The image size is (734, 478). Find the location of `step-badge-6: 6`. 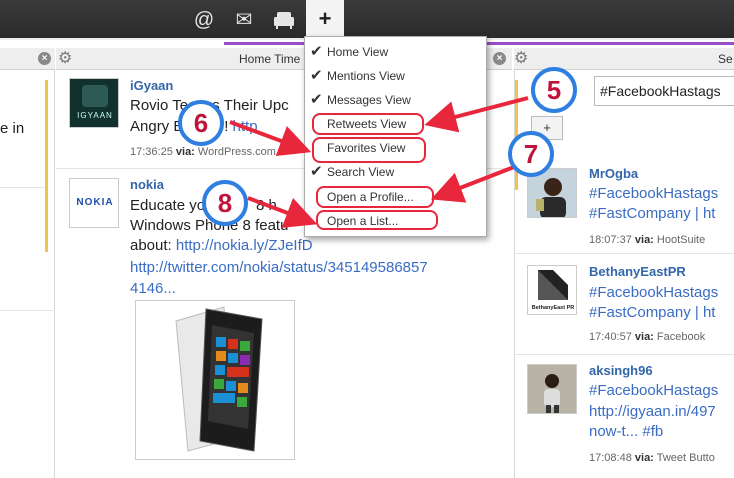

step-badge-6: 6 is located at coordinates (201, 123).